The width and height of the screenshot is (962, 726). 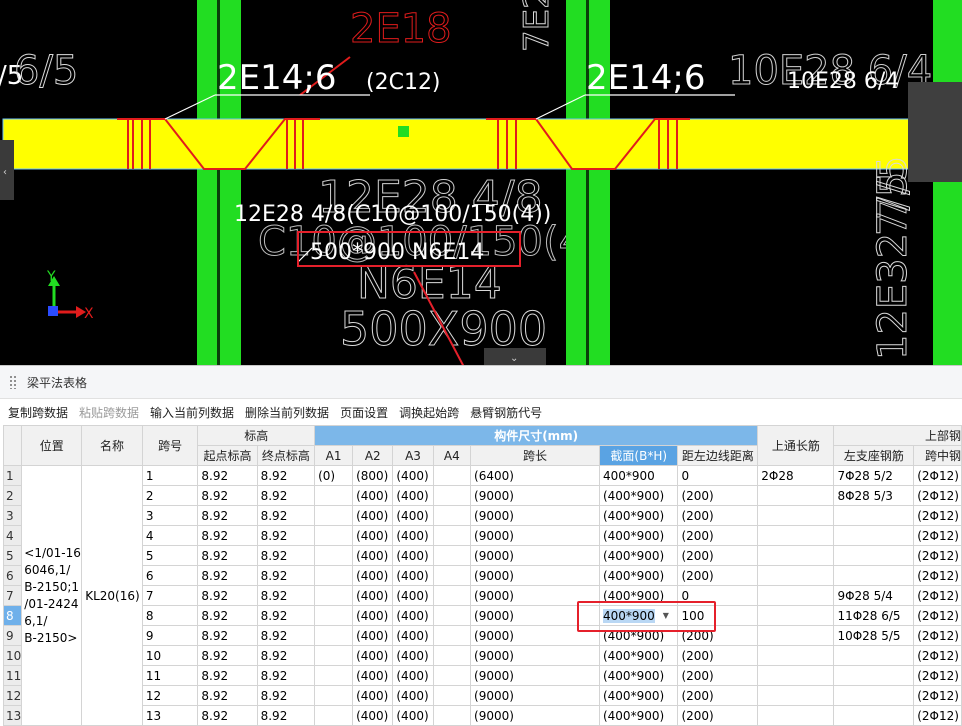 What do you see at coordinates (413, 455) in the screenshot?
I see `col-a3: A3` at bounding box center [413, 455].